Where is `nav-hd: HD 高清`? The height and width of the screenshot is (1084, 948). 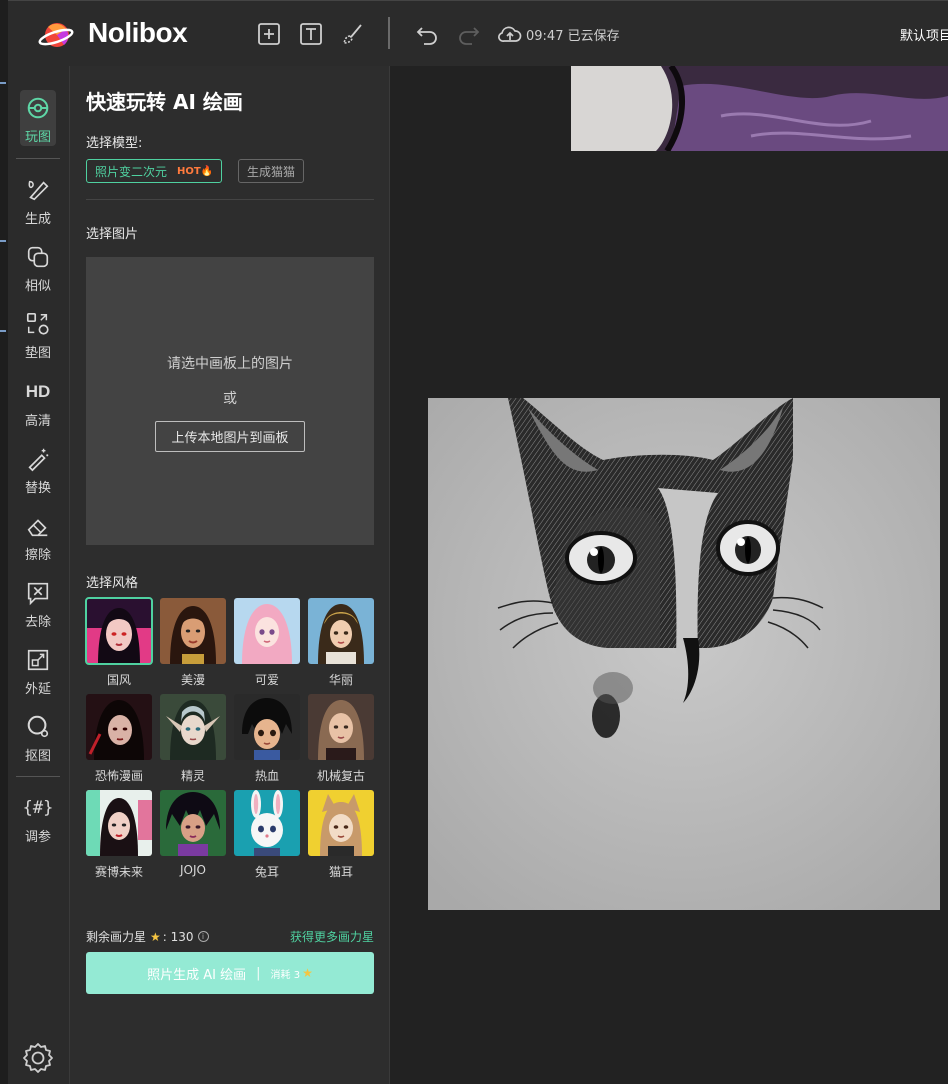 nav-hd: HD 高清 is located at coordinates (38, 403).